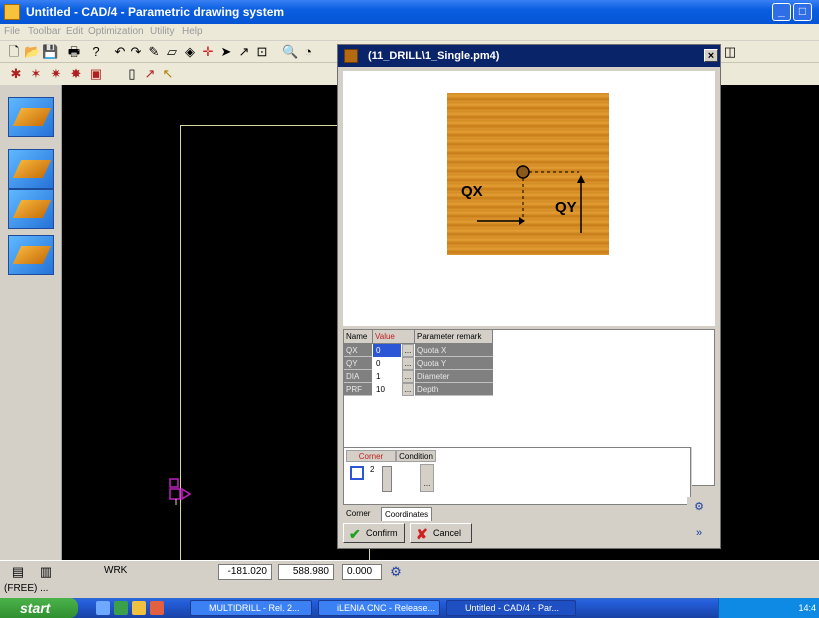 The width and height of the screenshot is (819, 618). I want to click on statusbar: ▤ ▥ WRK -181.020 588.980 0.000 ⚙, so click(409, 571).